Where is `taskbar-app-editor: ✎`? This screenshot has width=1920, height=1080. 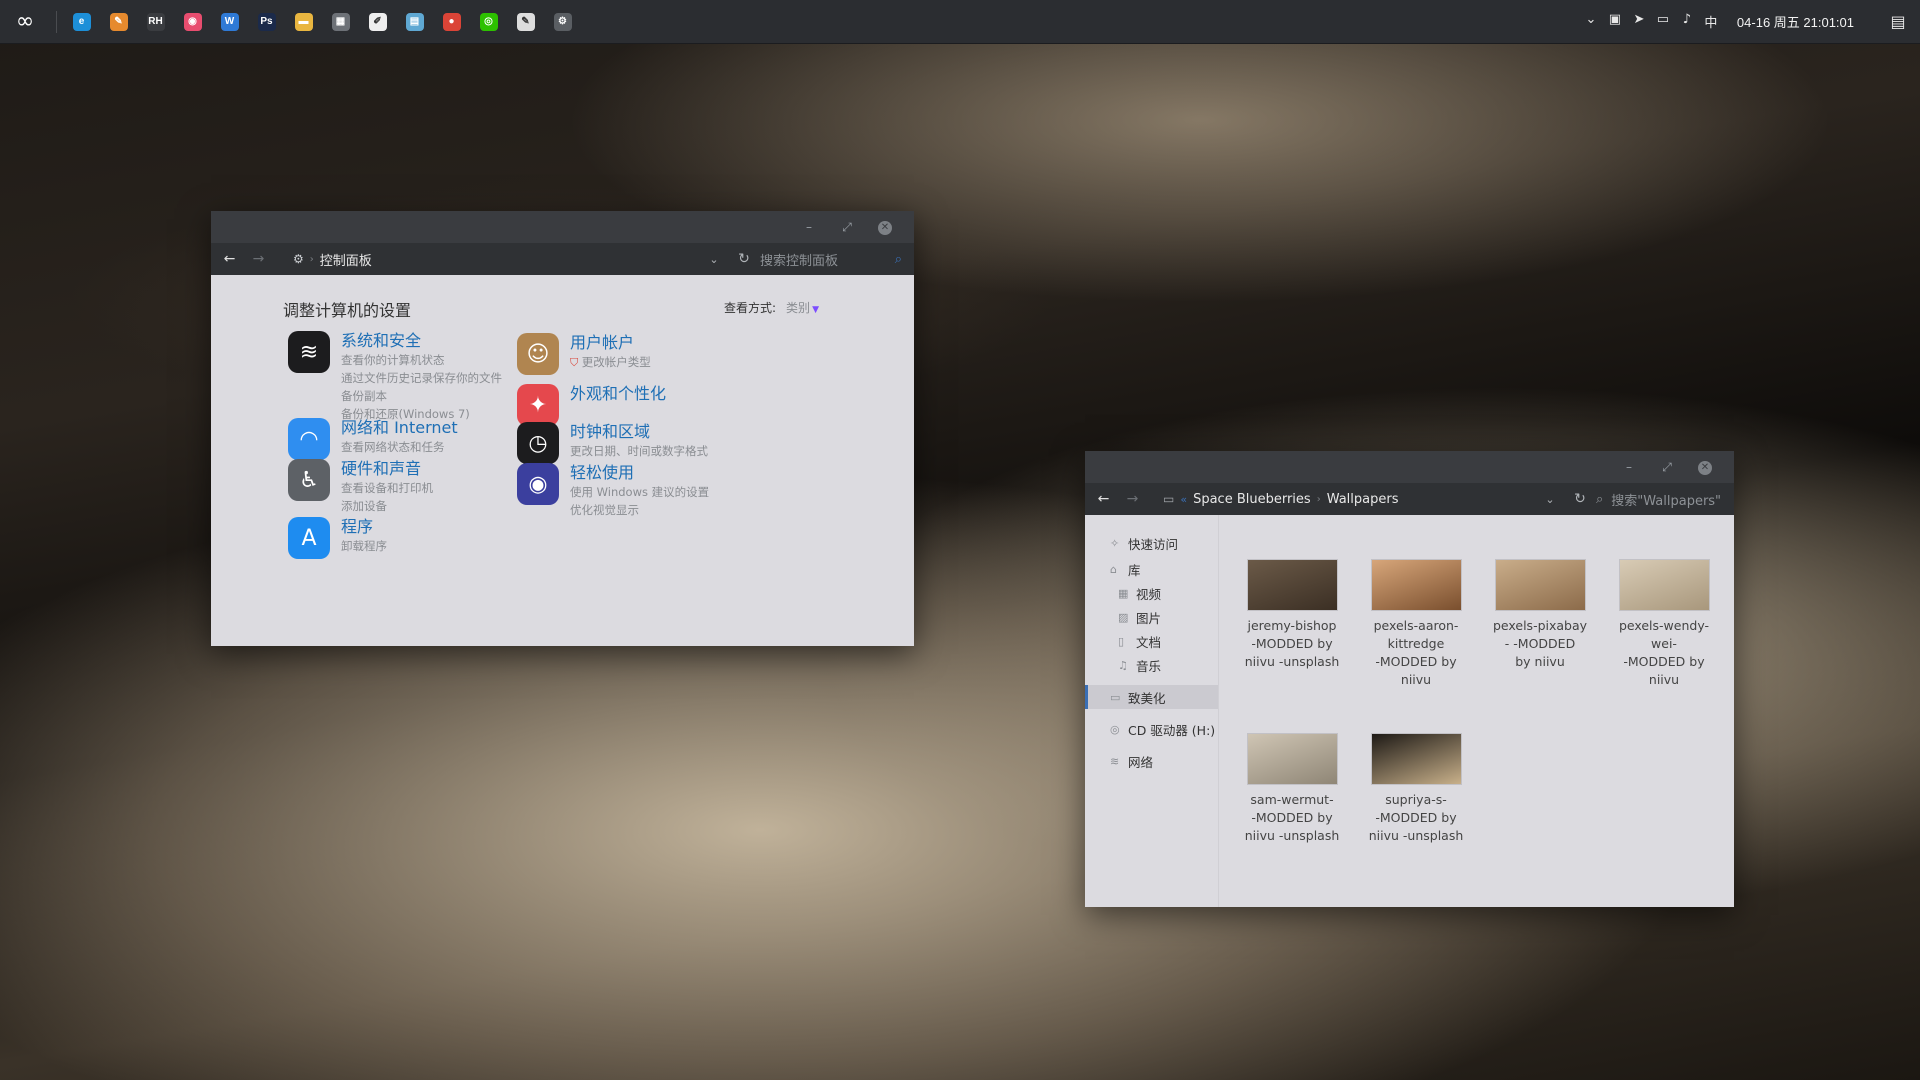 taskbar-app-editor: ✎ is located at coordinates (525, 22).